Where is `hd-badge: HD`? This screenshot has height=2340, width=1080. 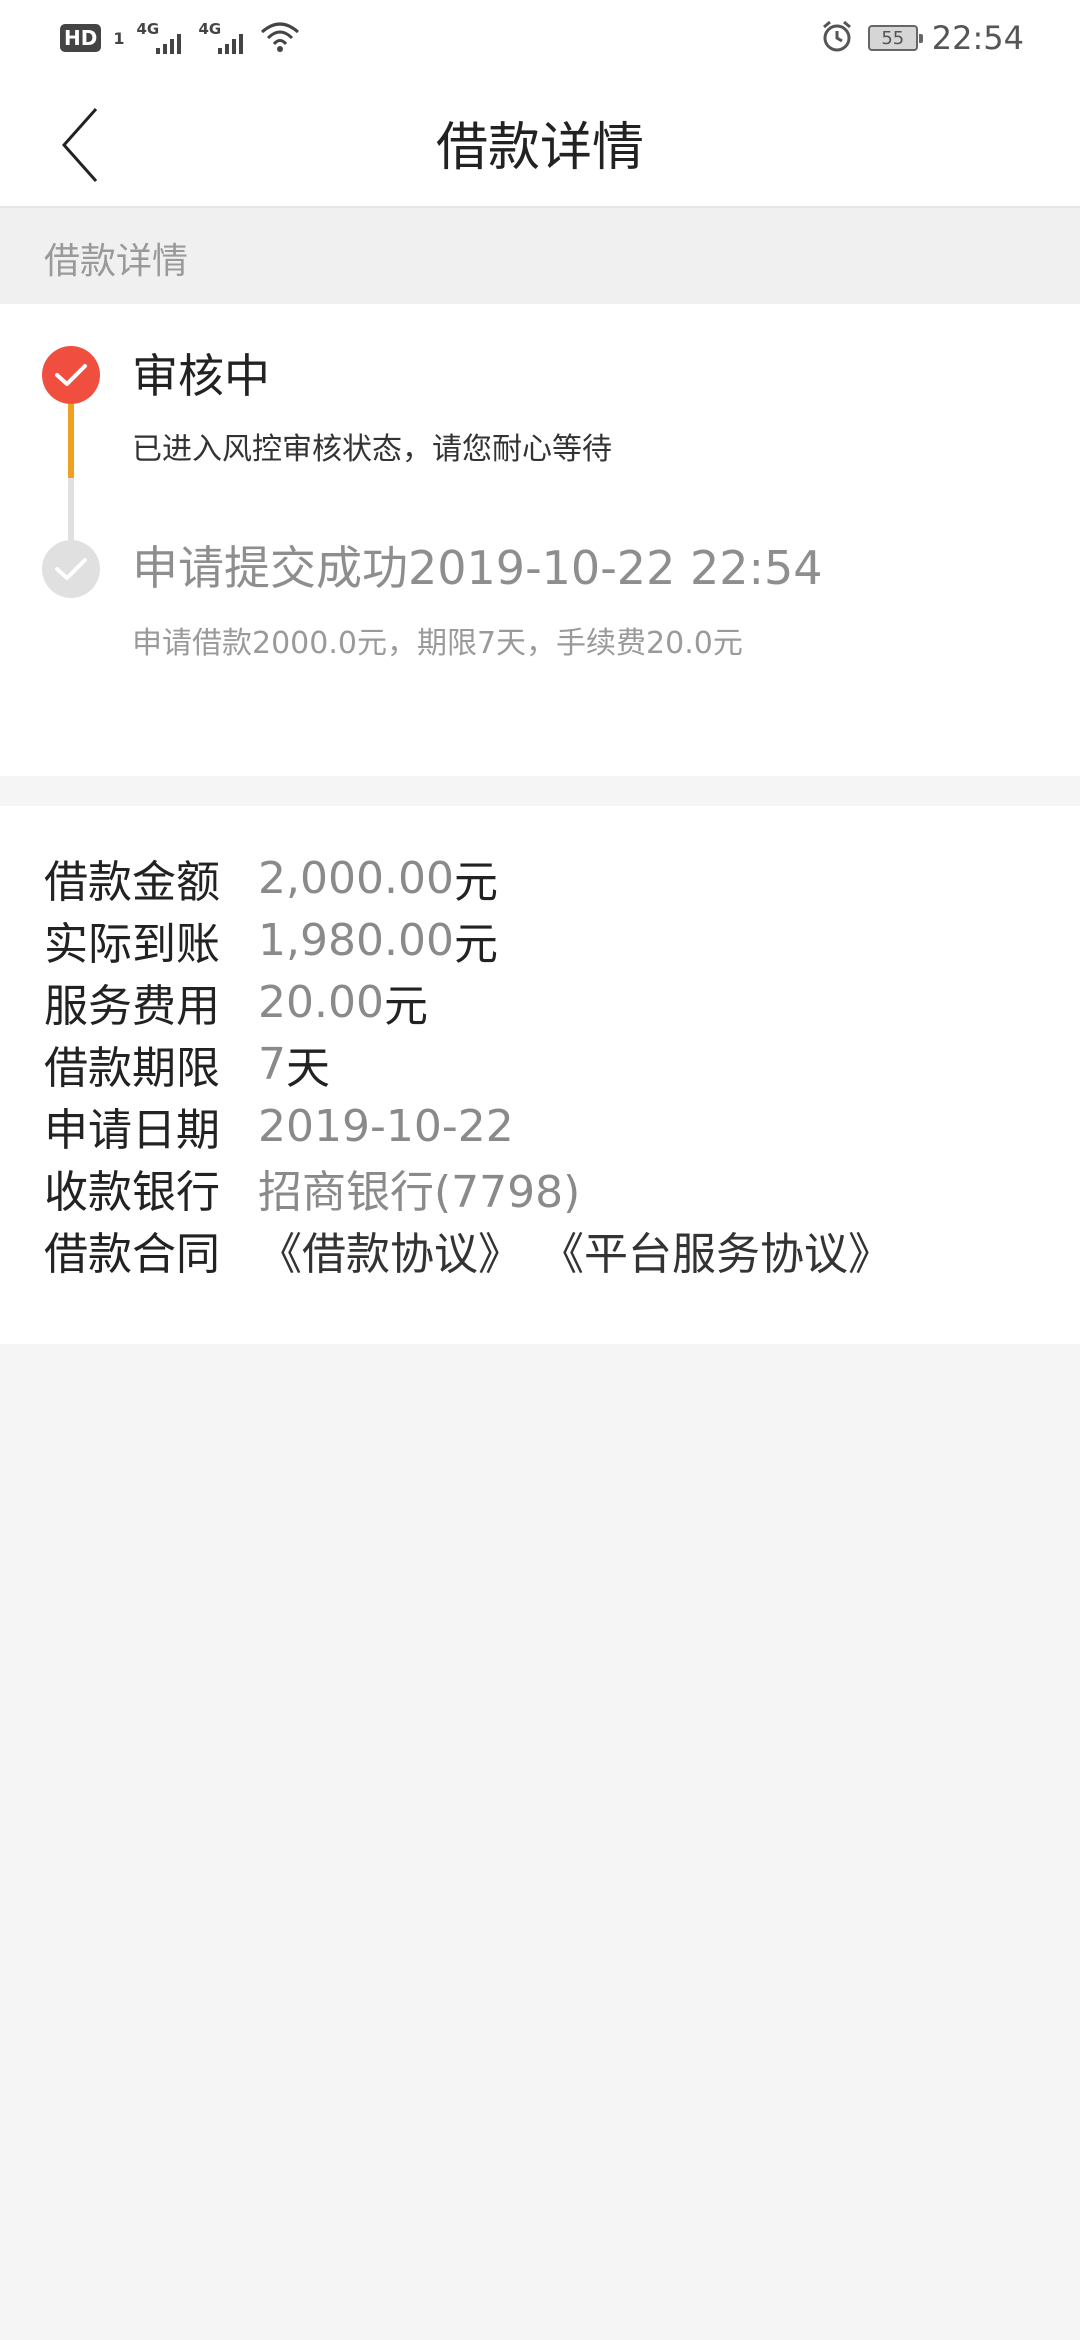 hd-badge: HD is located at coordinates (81, 38).